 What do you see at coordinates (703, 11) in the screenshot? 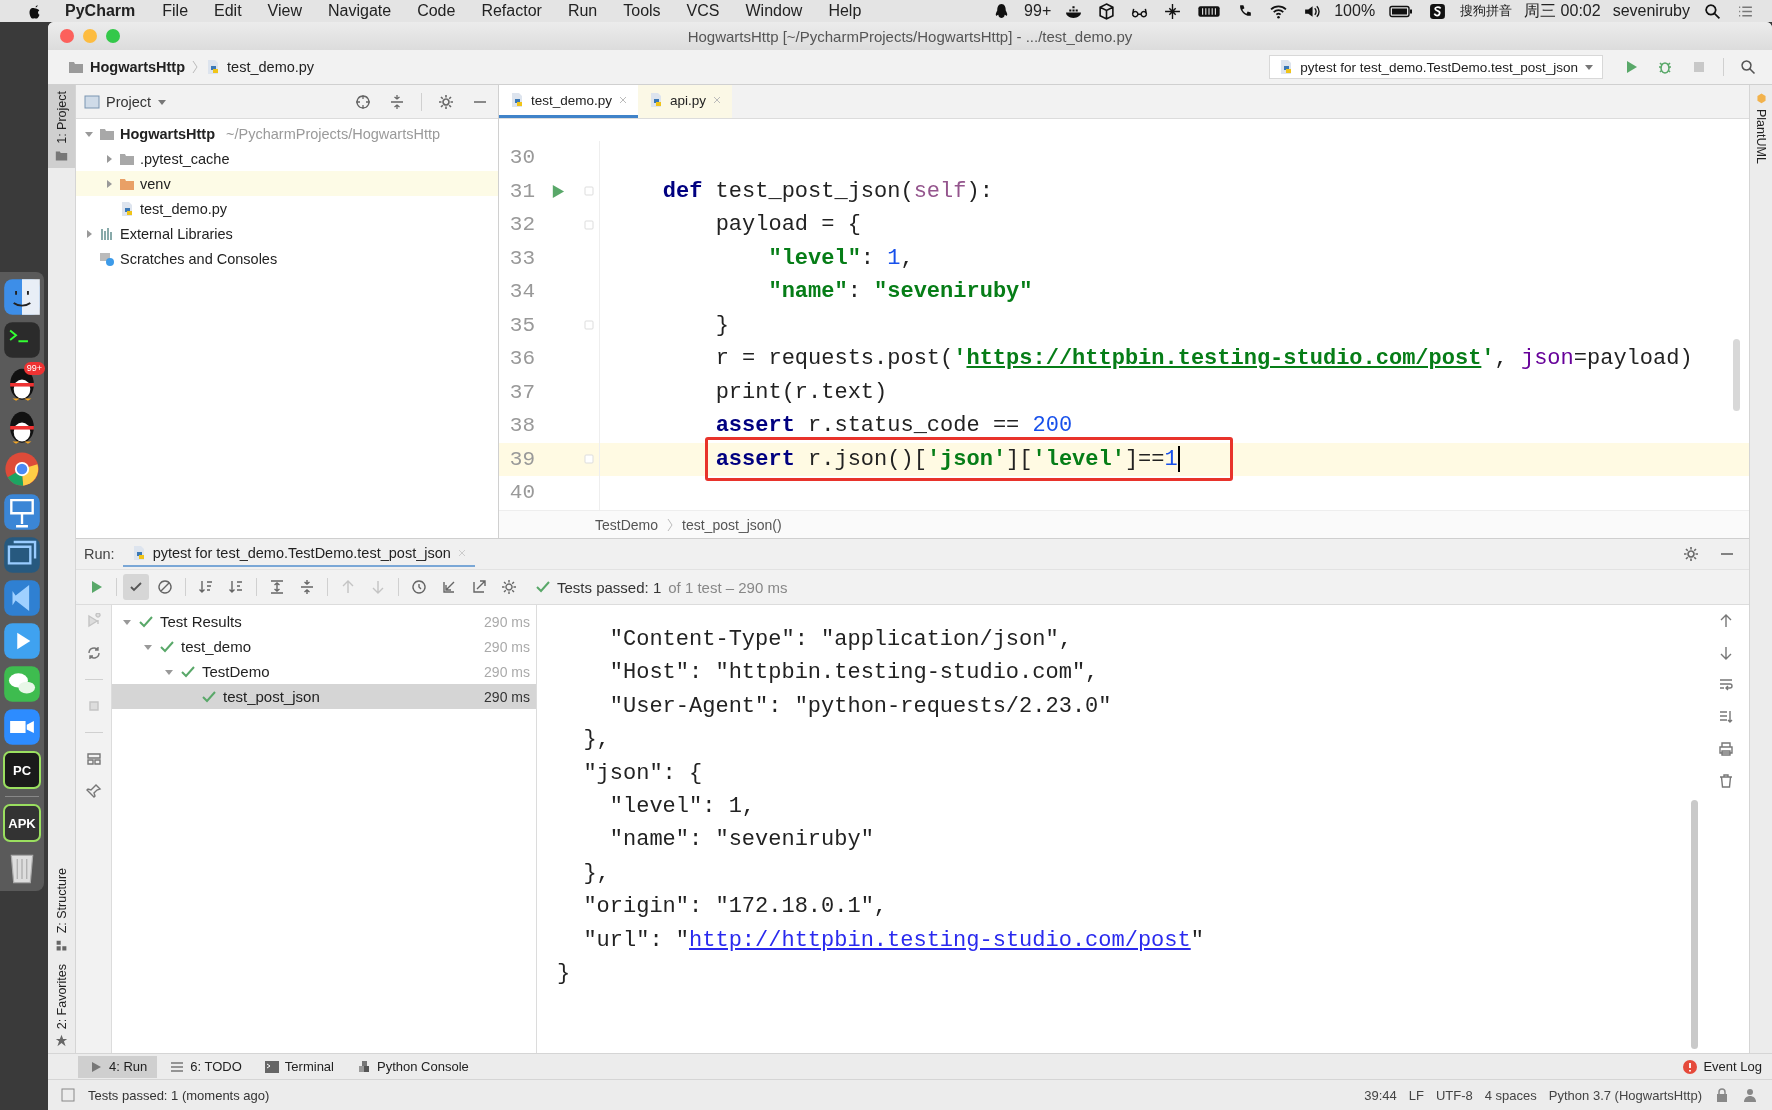
I see `menu-item: VCS` at bounding box center [703, 11].